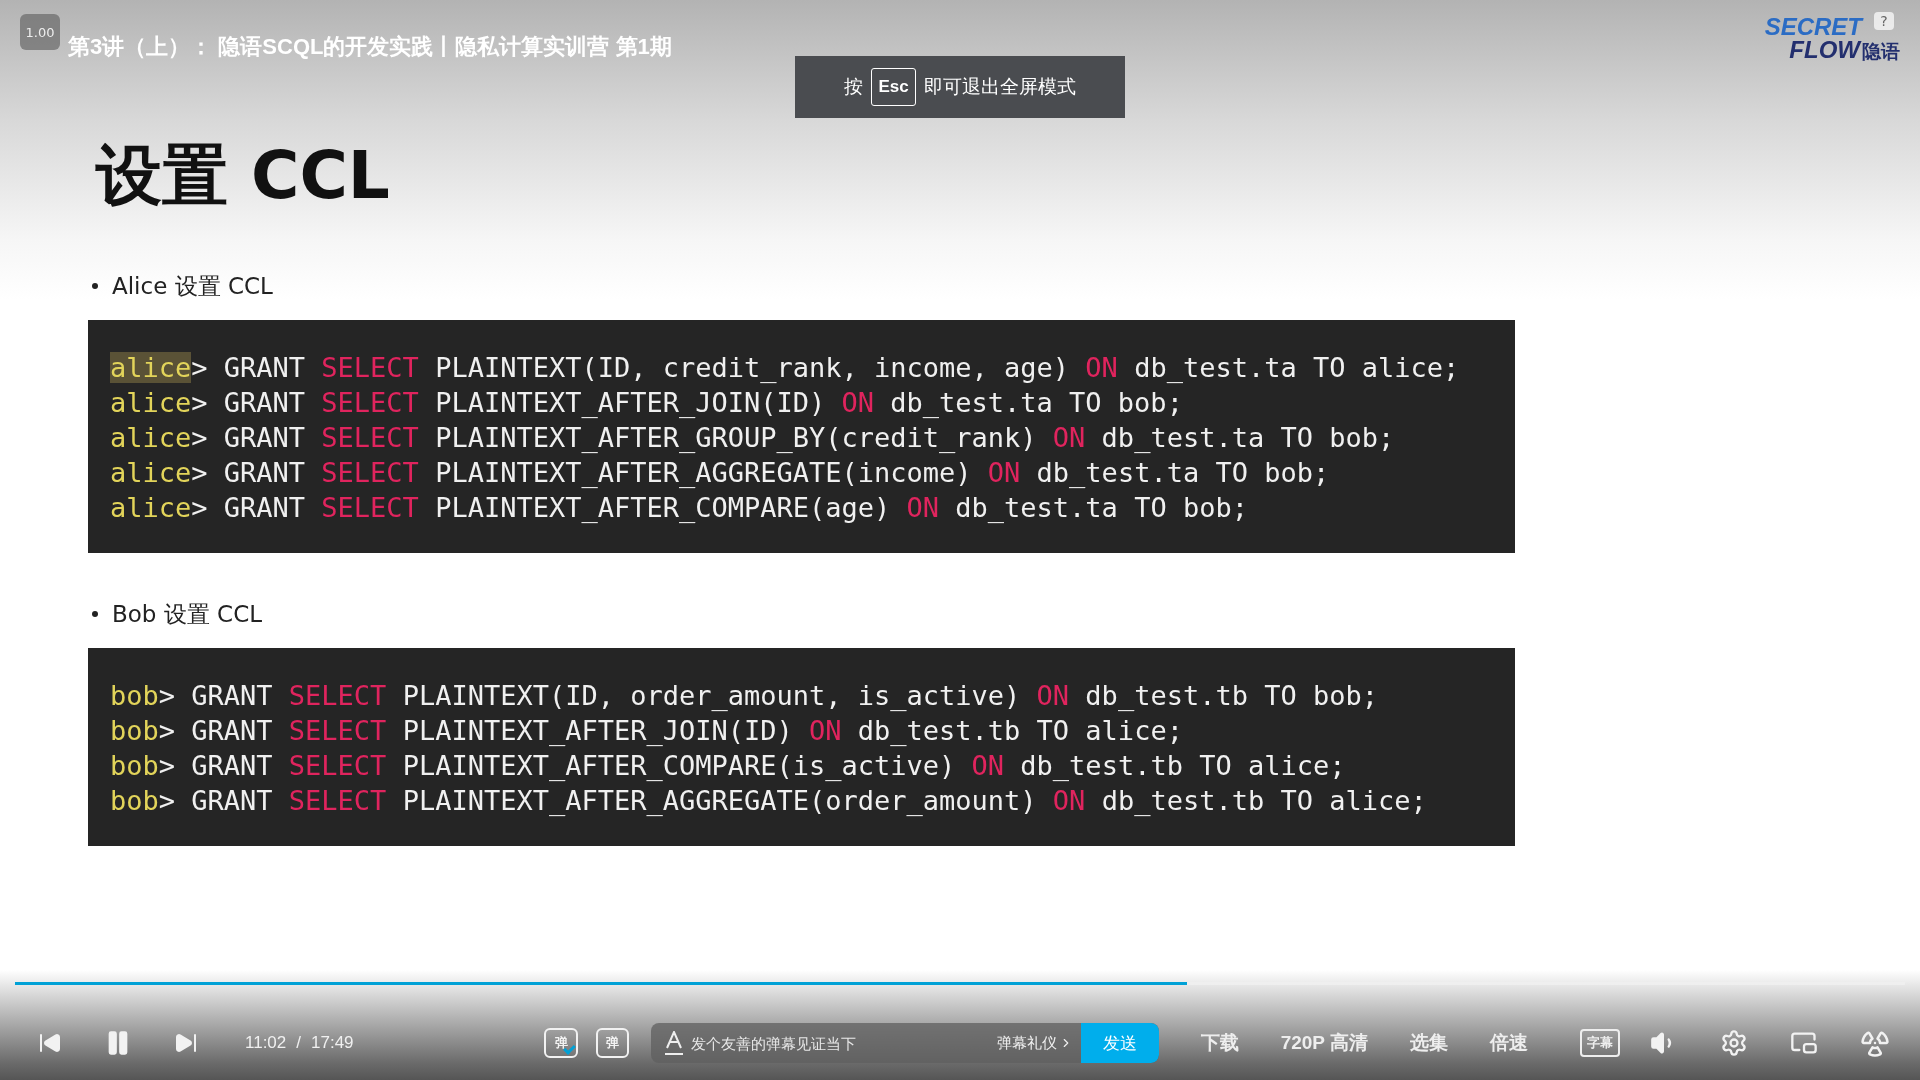 This screenshot has height=1080, width=1920. What do you see at coordinates (753, 437) in the screenshot?
I see `code-line: alice> GRANT SELECT PLAINTEXT_AFTER_GROUP_BY(credit_rank) ON db_test.ta TO bob;` at bounding box center [753, 437].